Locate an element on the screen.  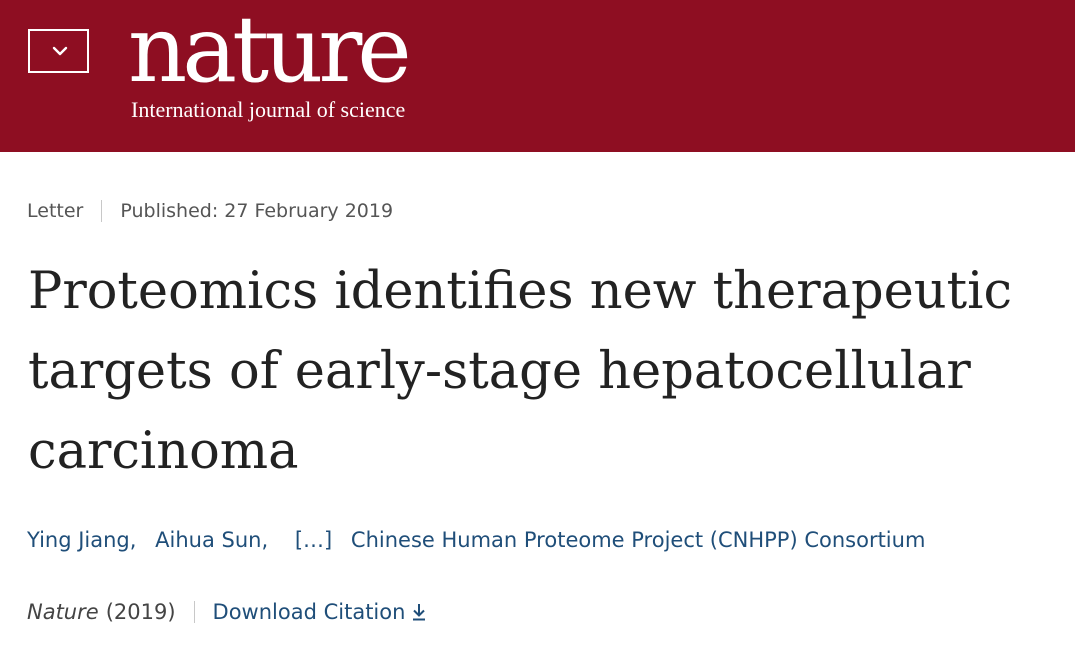
show-all-authors-button: […] is located at coordinates (313, 540).